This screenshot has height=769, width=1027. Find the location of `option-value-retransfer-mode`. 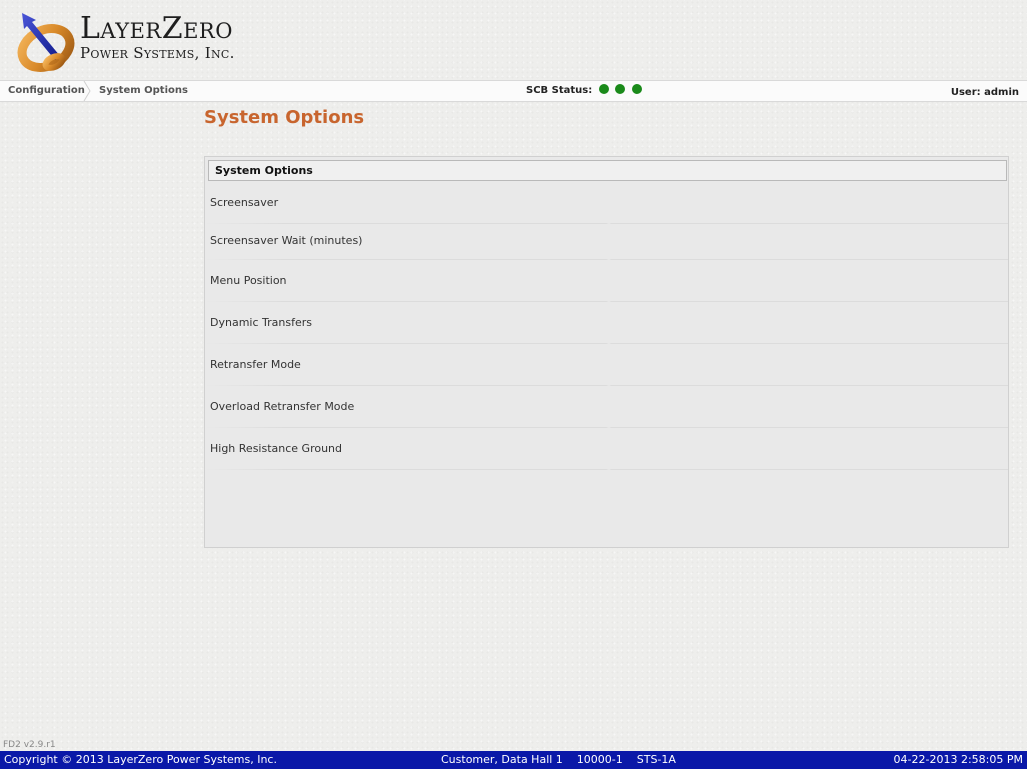

option-value-retransfer-mode is located at coordinates (810, 365).